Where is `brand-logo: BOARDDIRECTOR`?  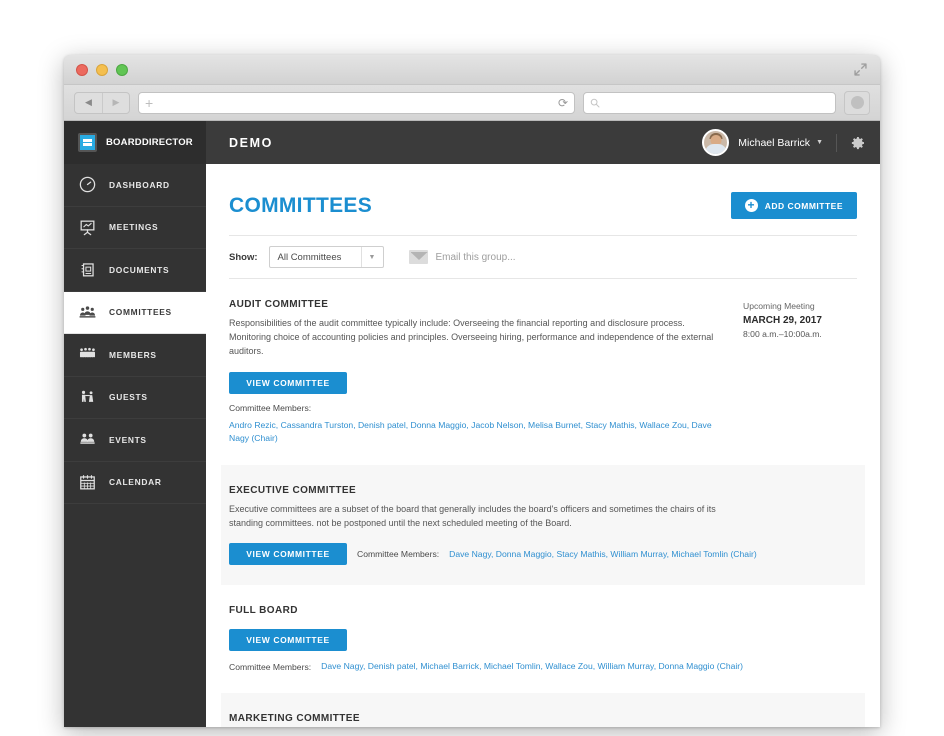 brand-logo: BOARDDIRECTOR is located at coordinates (135, 142).